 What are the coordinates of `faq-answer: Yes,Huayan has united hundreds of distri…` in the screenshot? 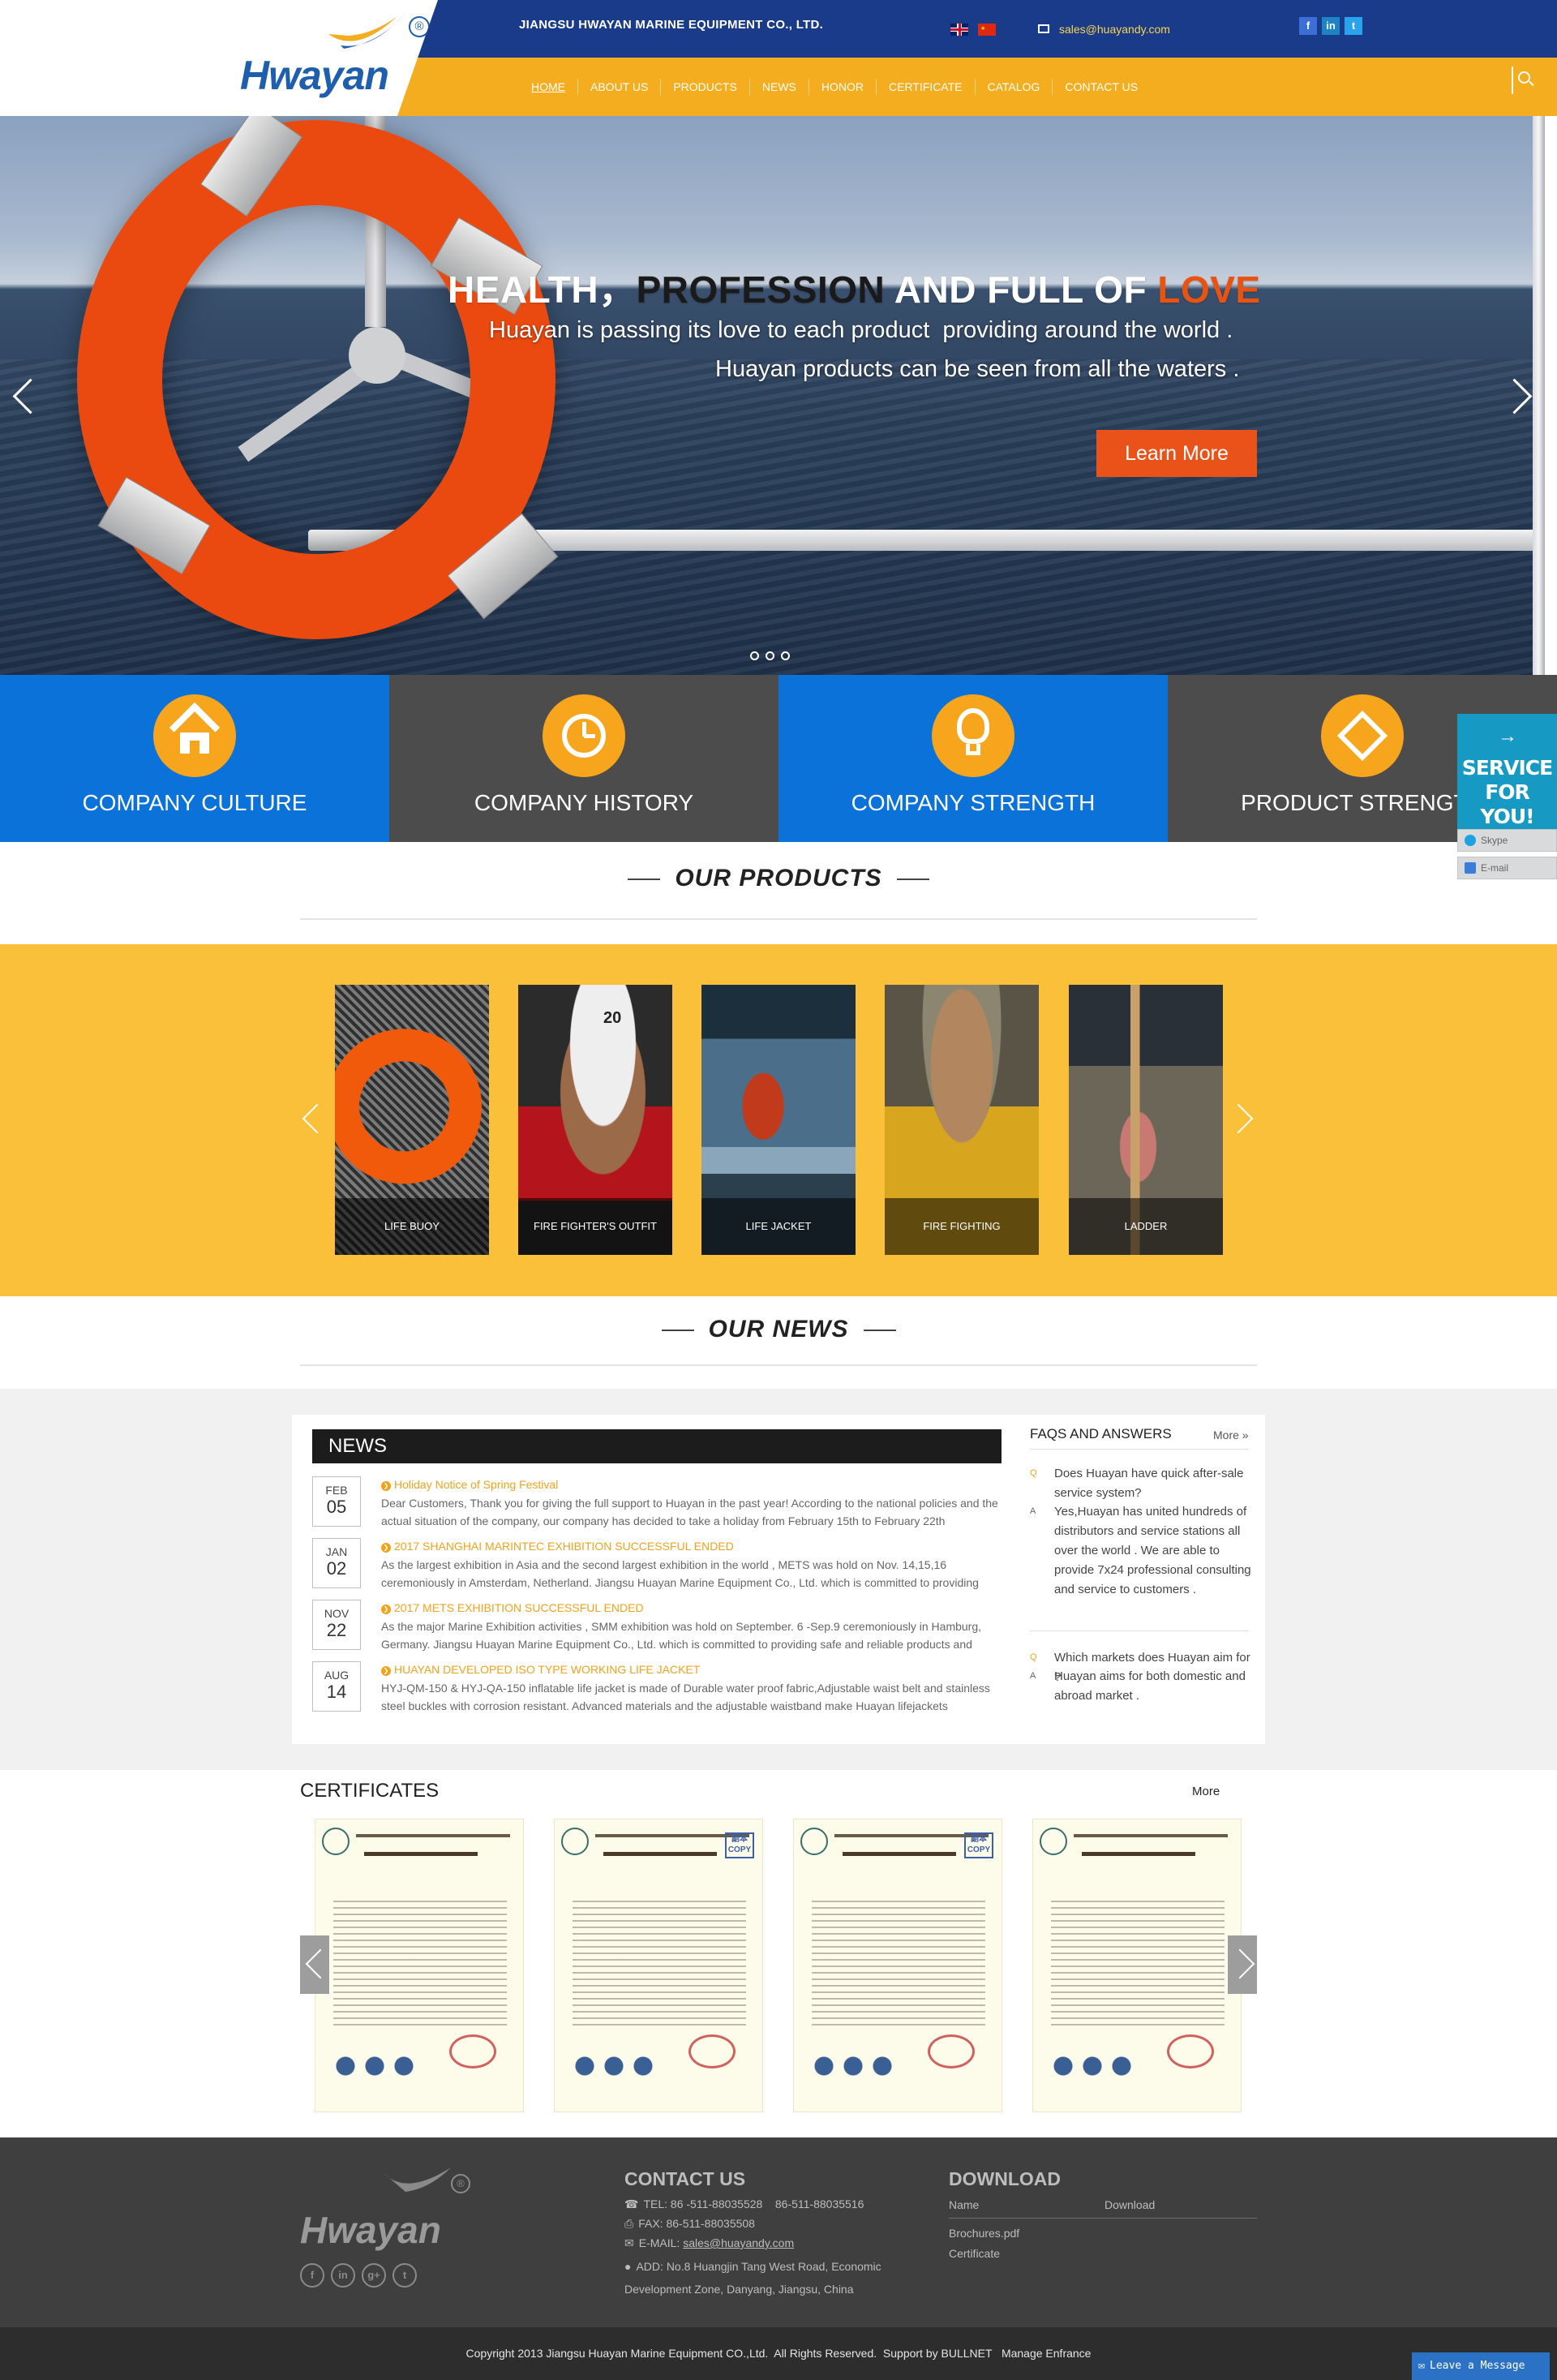 It's located at (1152, 1551).